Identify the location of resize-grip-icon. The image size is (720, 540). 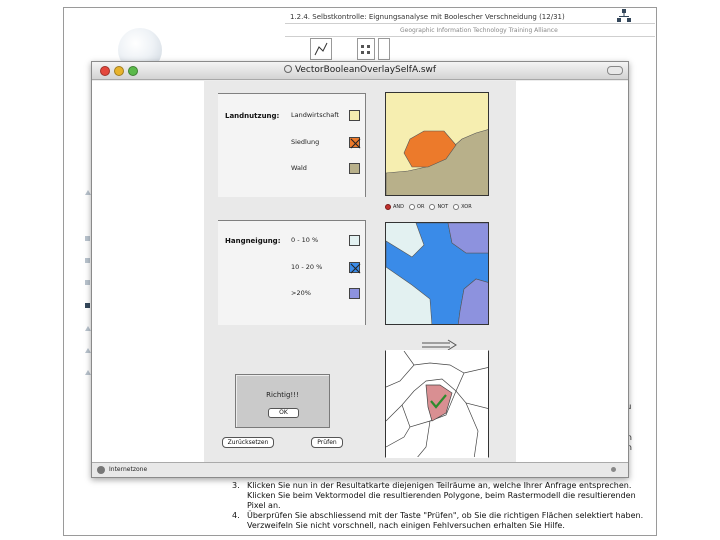
(613, 469).